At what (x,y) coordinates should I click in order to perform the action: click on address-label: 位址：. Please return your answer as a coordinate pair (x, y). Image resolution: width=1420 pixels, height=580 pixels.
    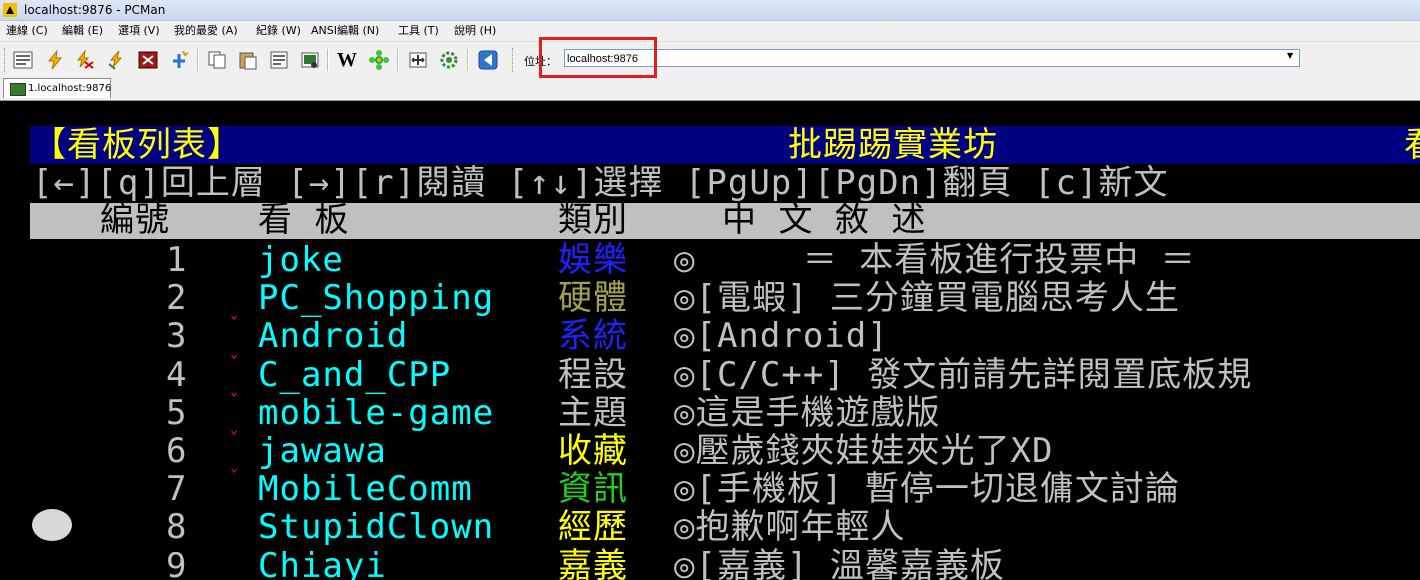
    Looking at the image, I should click on (540, 61).